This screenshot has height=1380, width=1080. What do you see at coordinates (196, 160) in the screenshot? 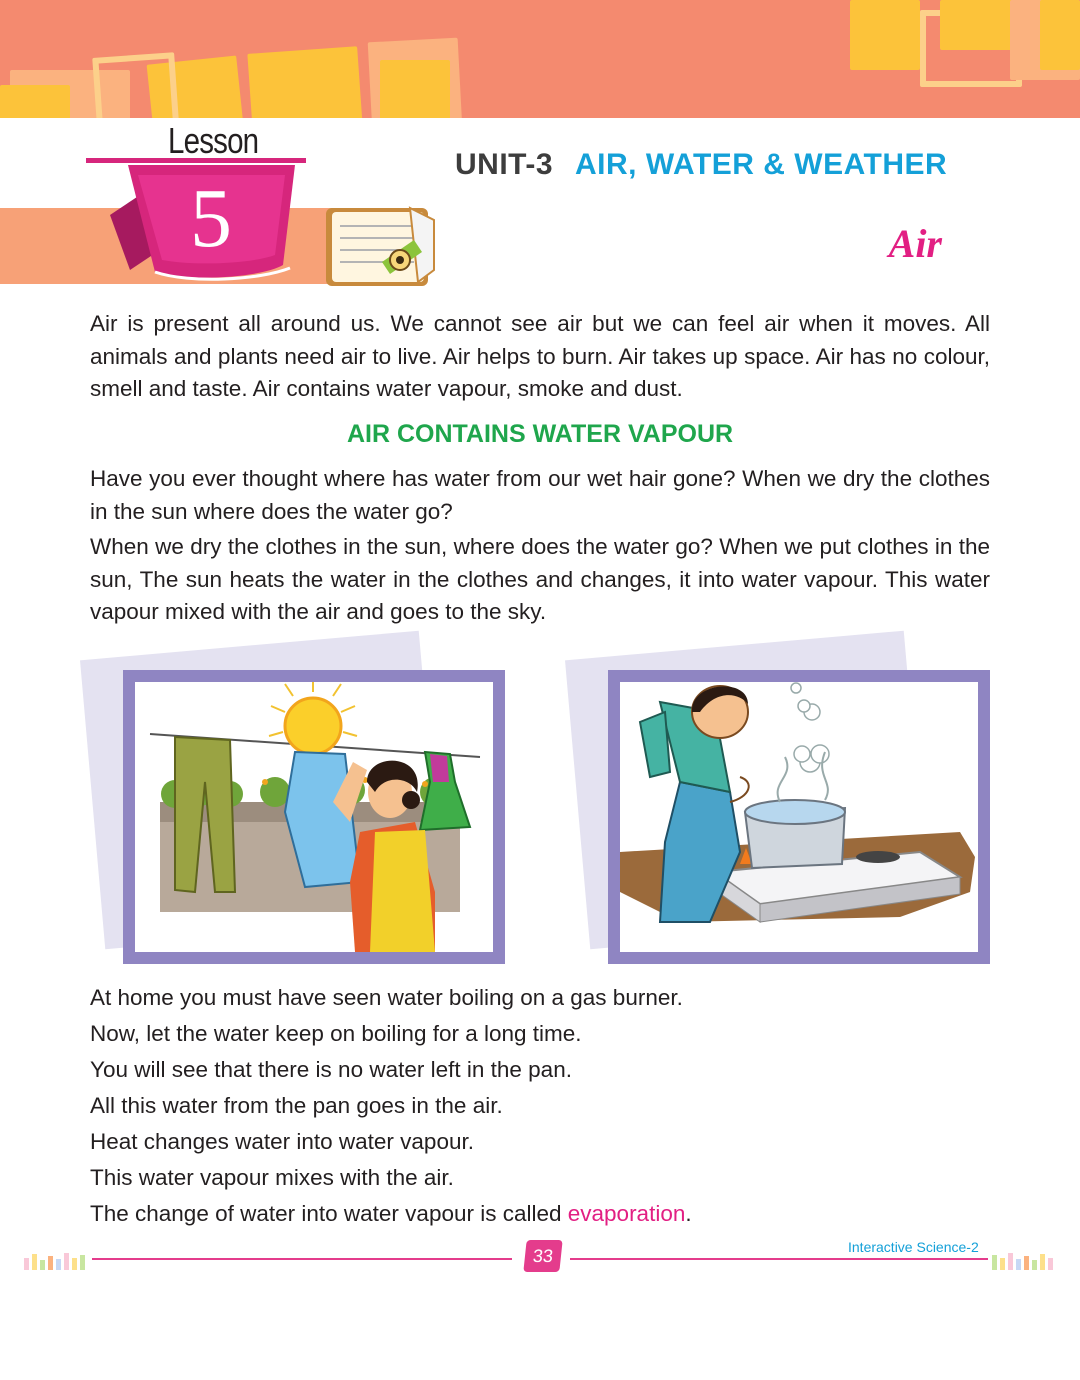
I see `lesson-divider` at bounding box center [196, 160].